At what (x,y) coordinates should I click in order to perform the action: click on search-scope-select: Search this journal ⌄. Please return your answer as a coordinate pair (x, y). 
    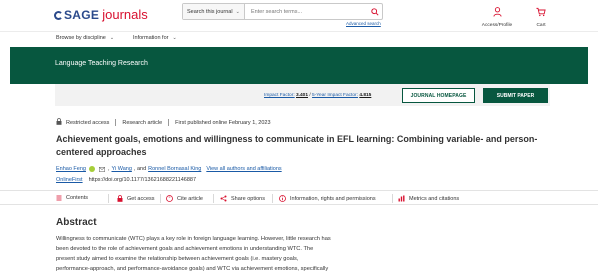
    Looking at the image, I should click on (214, 11).